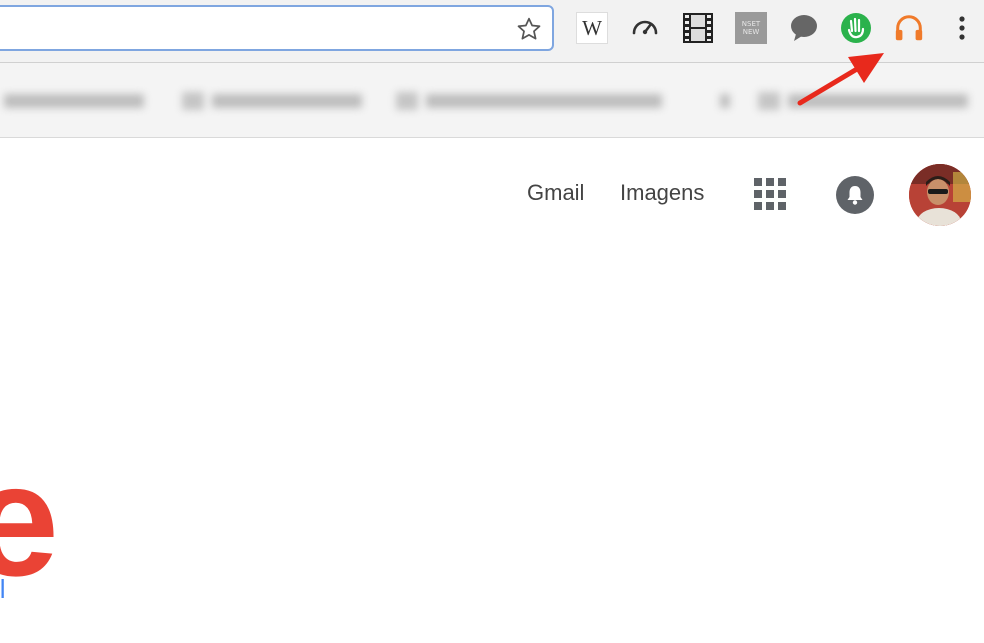 Image resolution: width=984 pixels, height=643 pixels. I want to click on images-link: Imagens, so click(662, 193).